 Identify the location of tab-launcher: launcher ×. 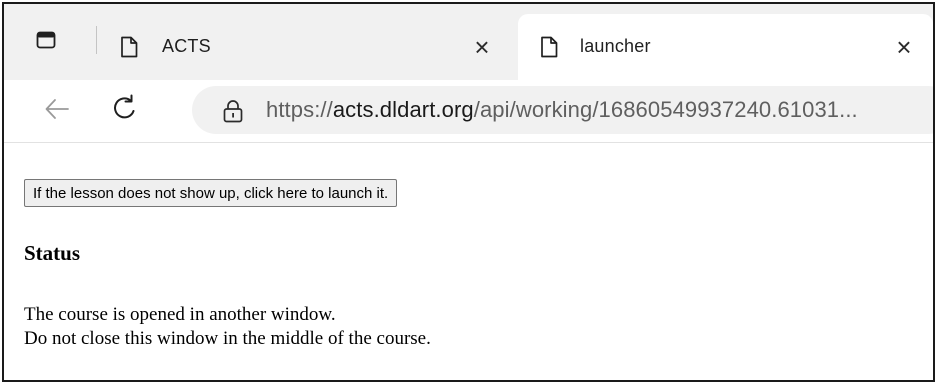
(725, 47).